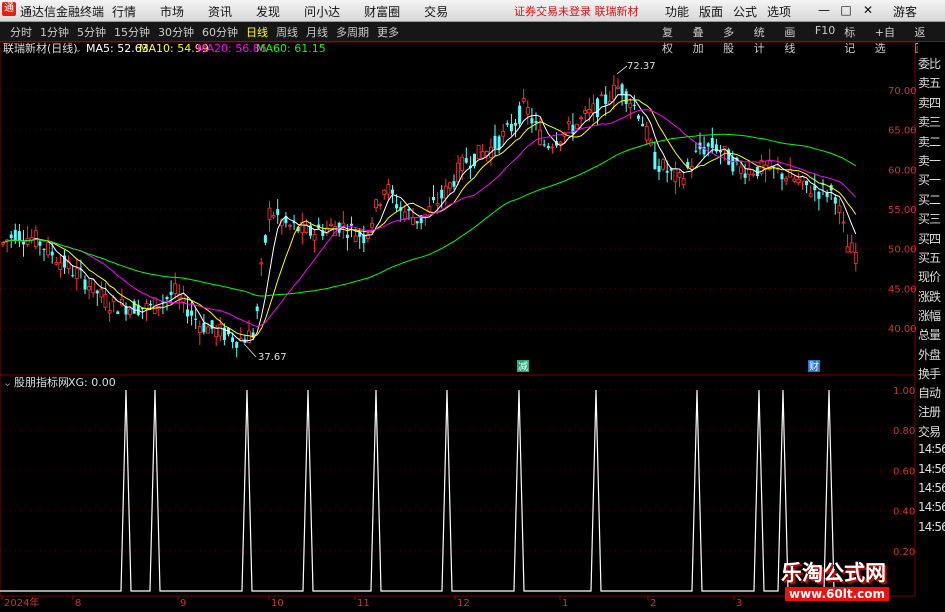  What do you see at coordinates (220, 11) in the screenshot?
I see `menu-item-news: 资讯` at bounding box center [220, 11].